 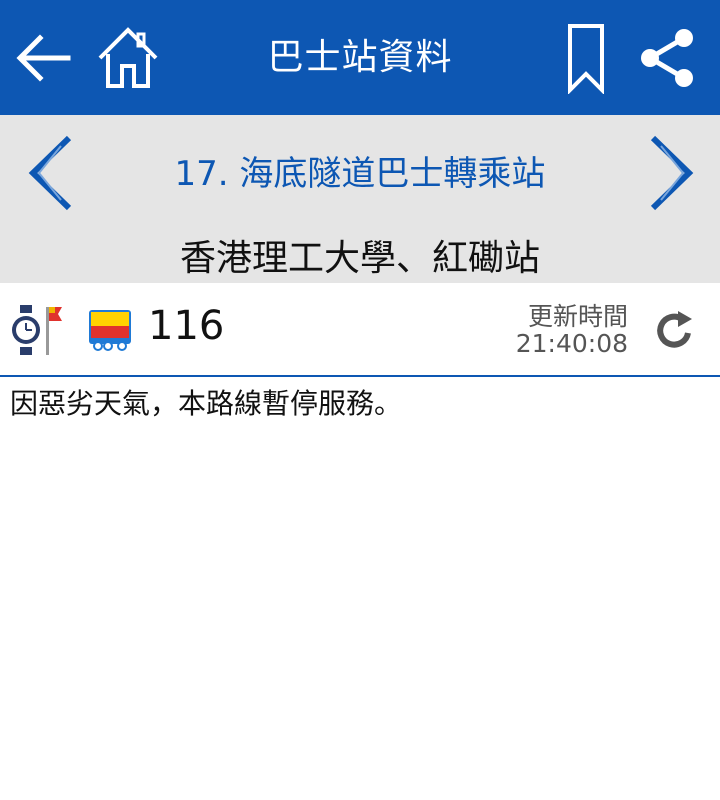 I want to click on app-bar: 巴士站資料, so click(x=360, y=57).